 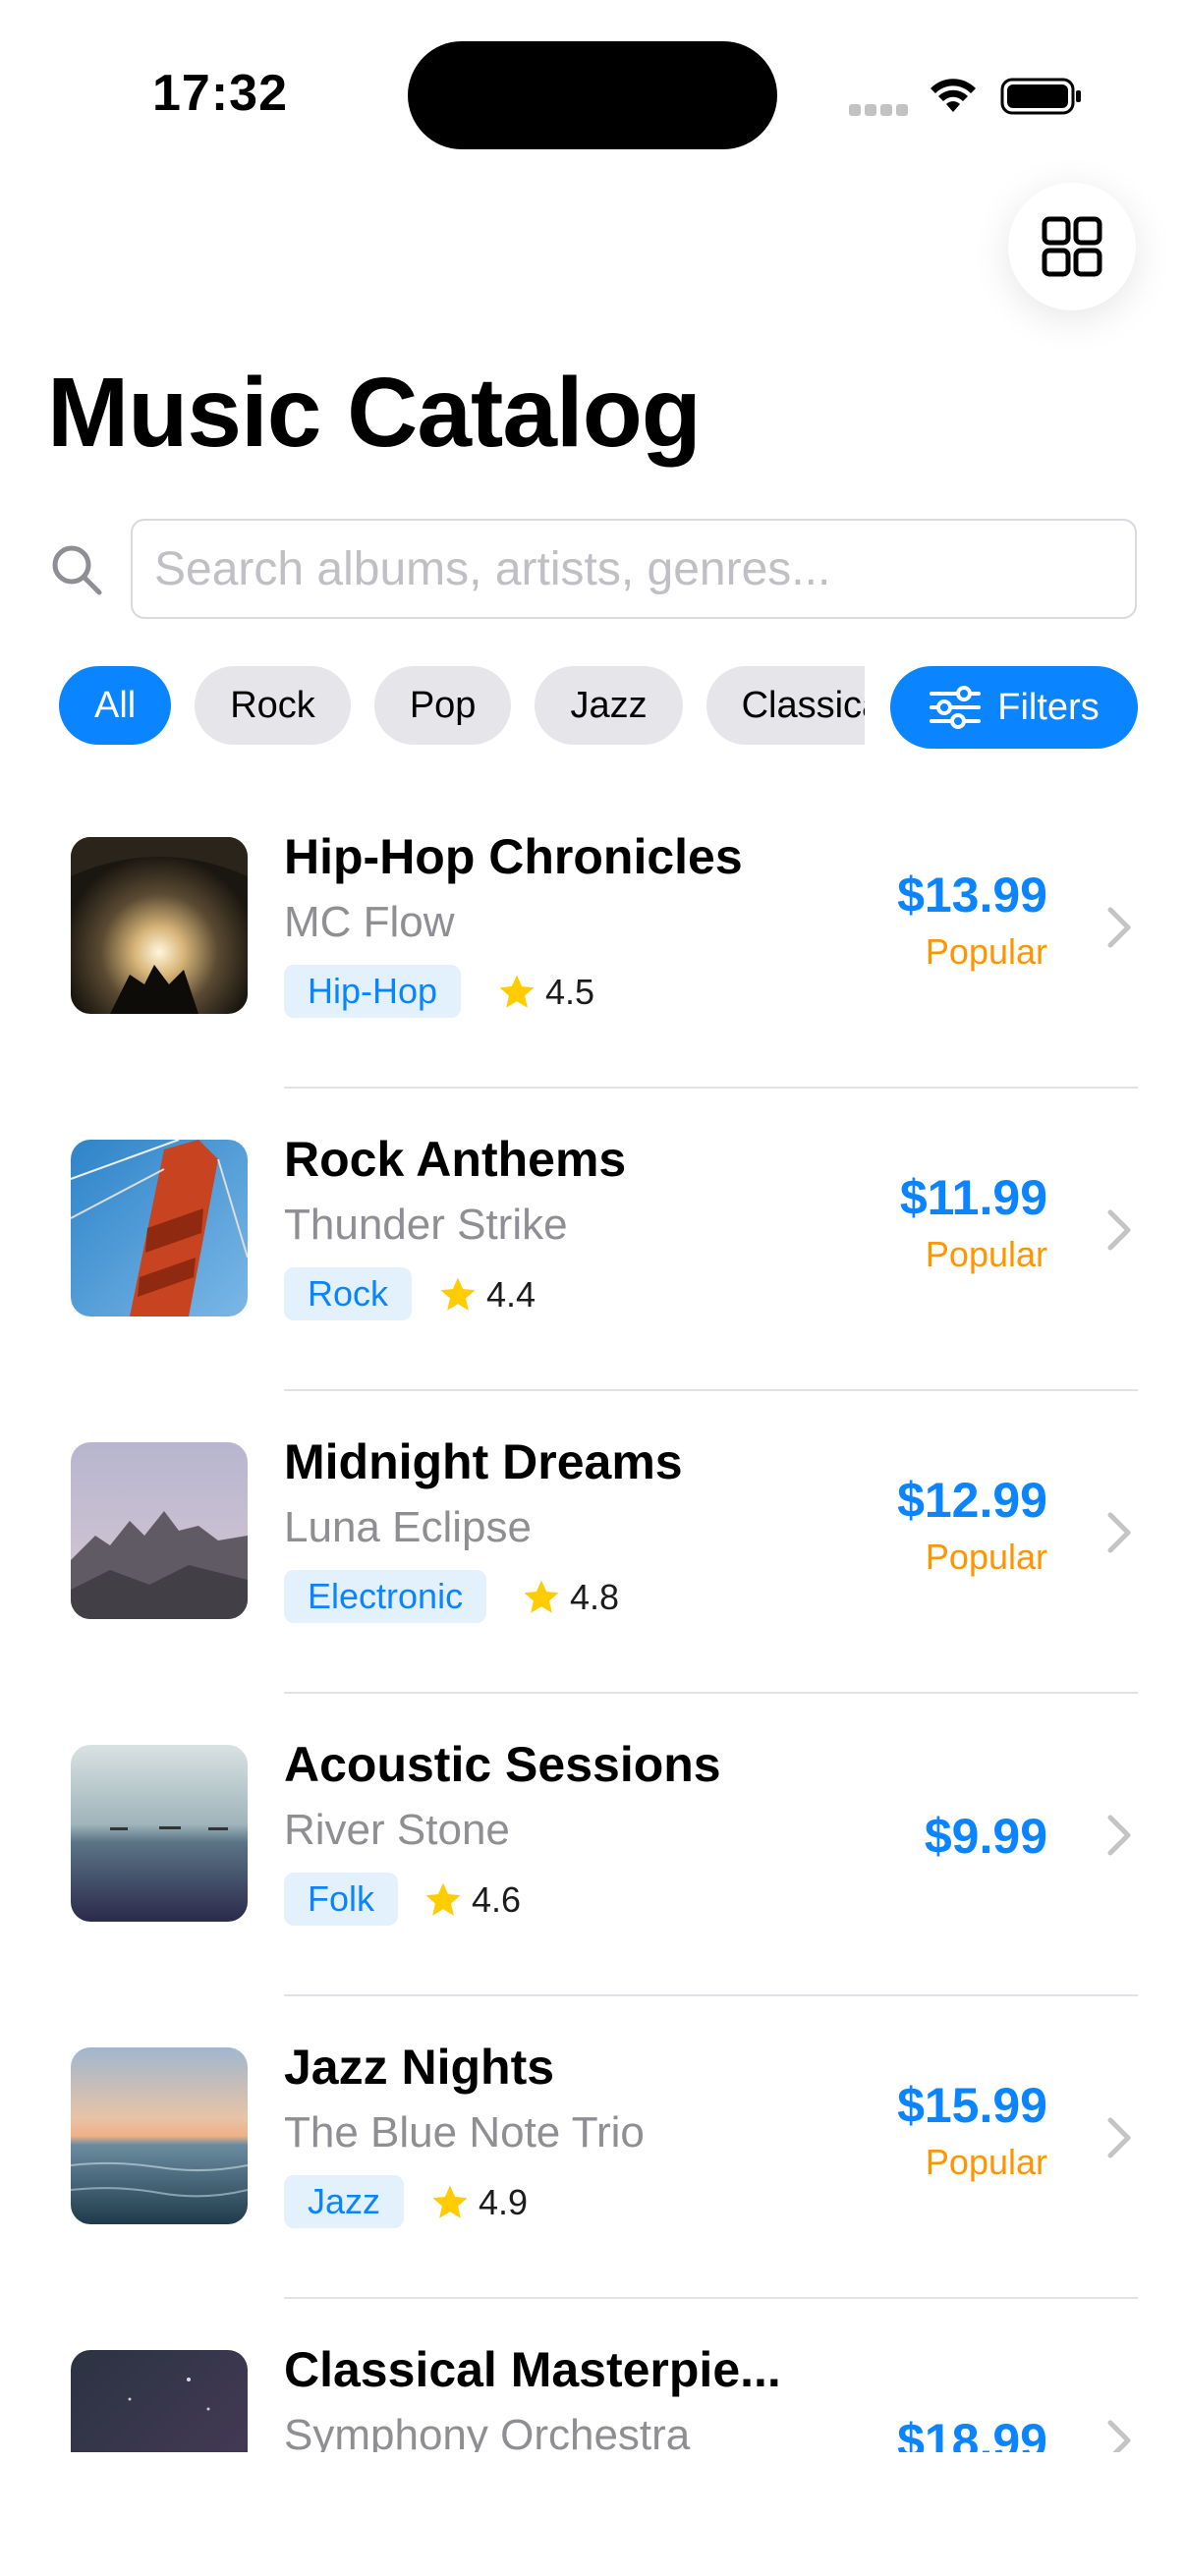 What do you see at coordinates (954, 95) in the screenshot?
I see `wifi-icon` at bounding box center [954, 95].